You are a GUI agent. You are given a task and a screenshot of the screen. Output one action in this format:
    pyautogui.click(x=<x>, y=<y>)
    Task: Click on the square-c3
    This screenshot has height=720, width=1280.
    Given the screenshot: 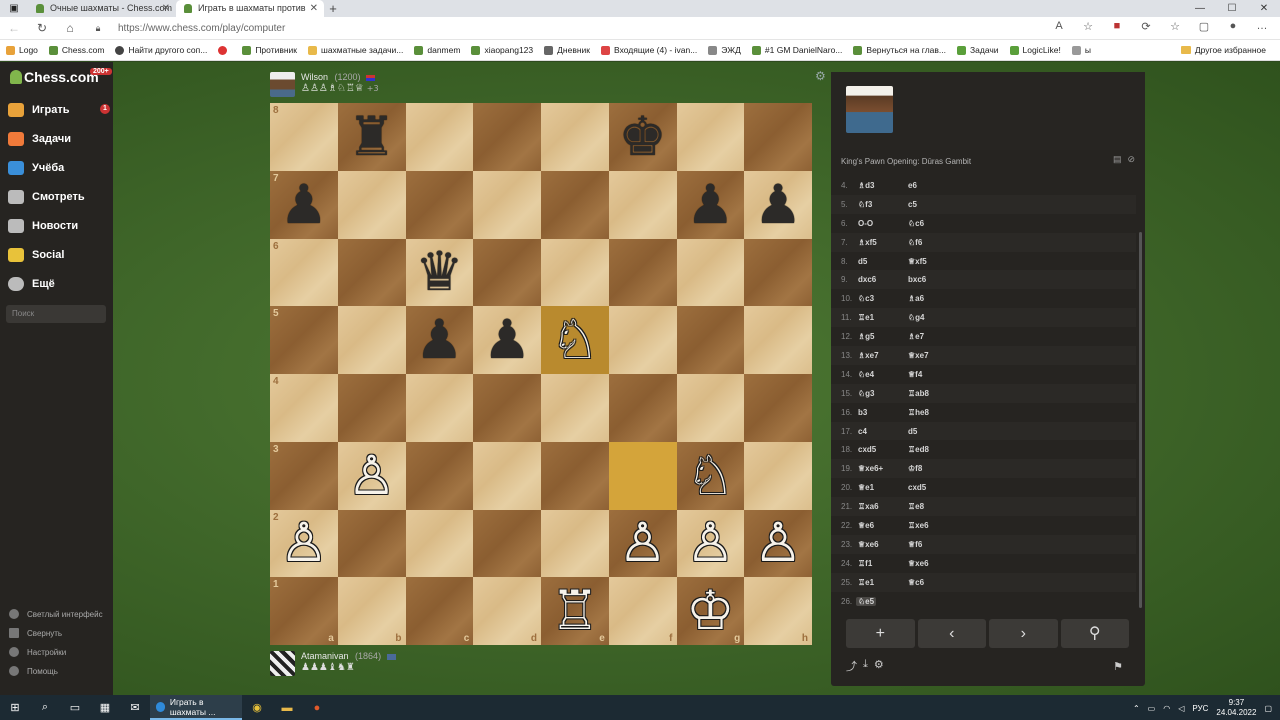 What is the action you would take?
    pyautogui.click(x=439, y=475)
    